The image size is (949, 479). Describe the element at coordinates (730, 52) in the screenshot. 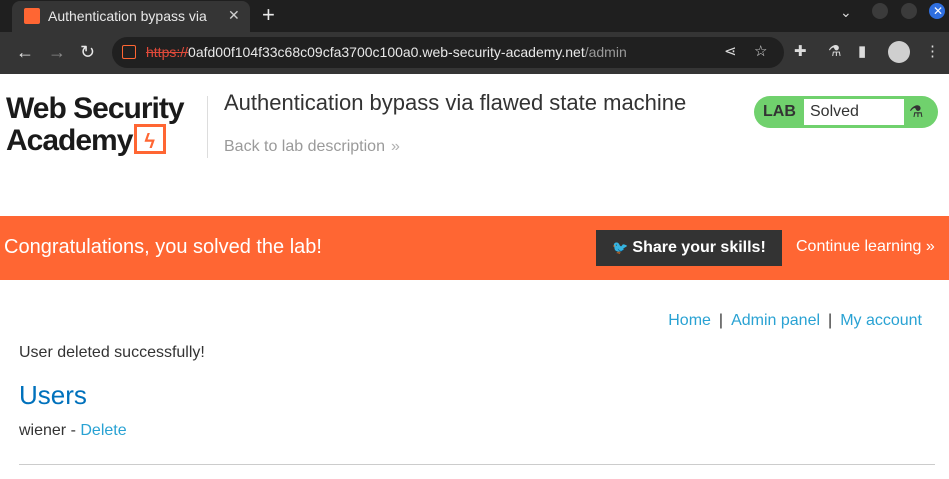

I see `share-icon: ⋖` at that location.